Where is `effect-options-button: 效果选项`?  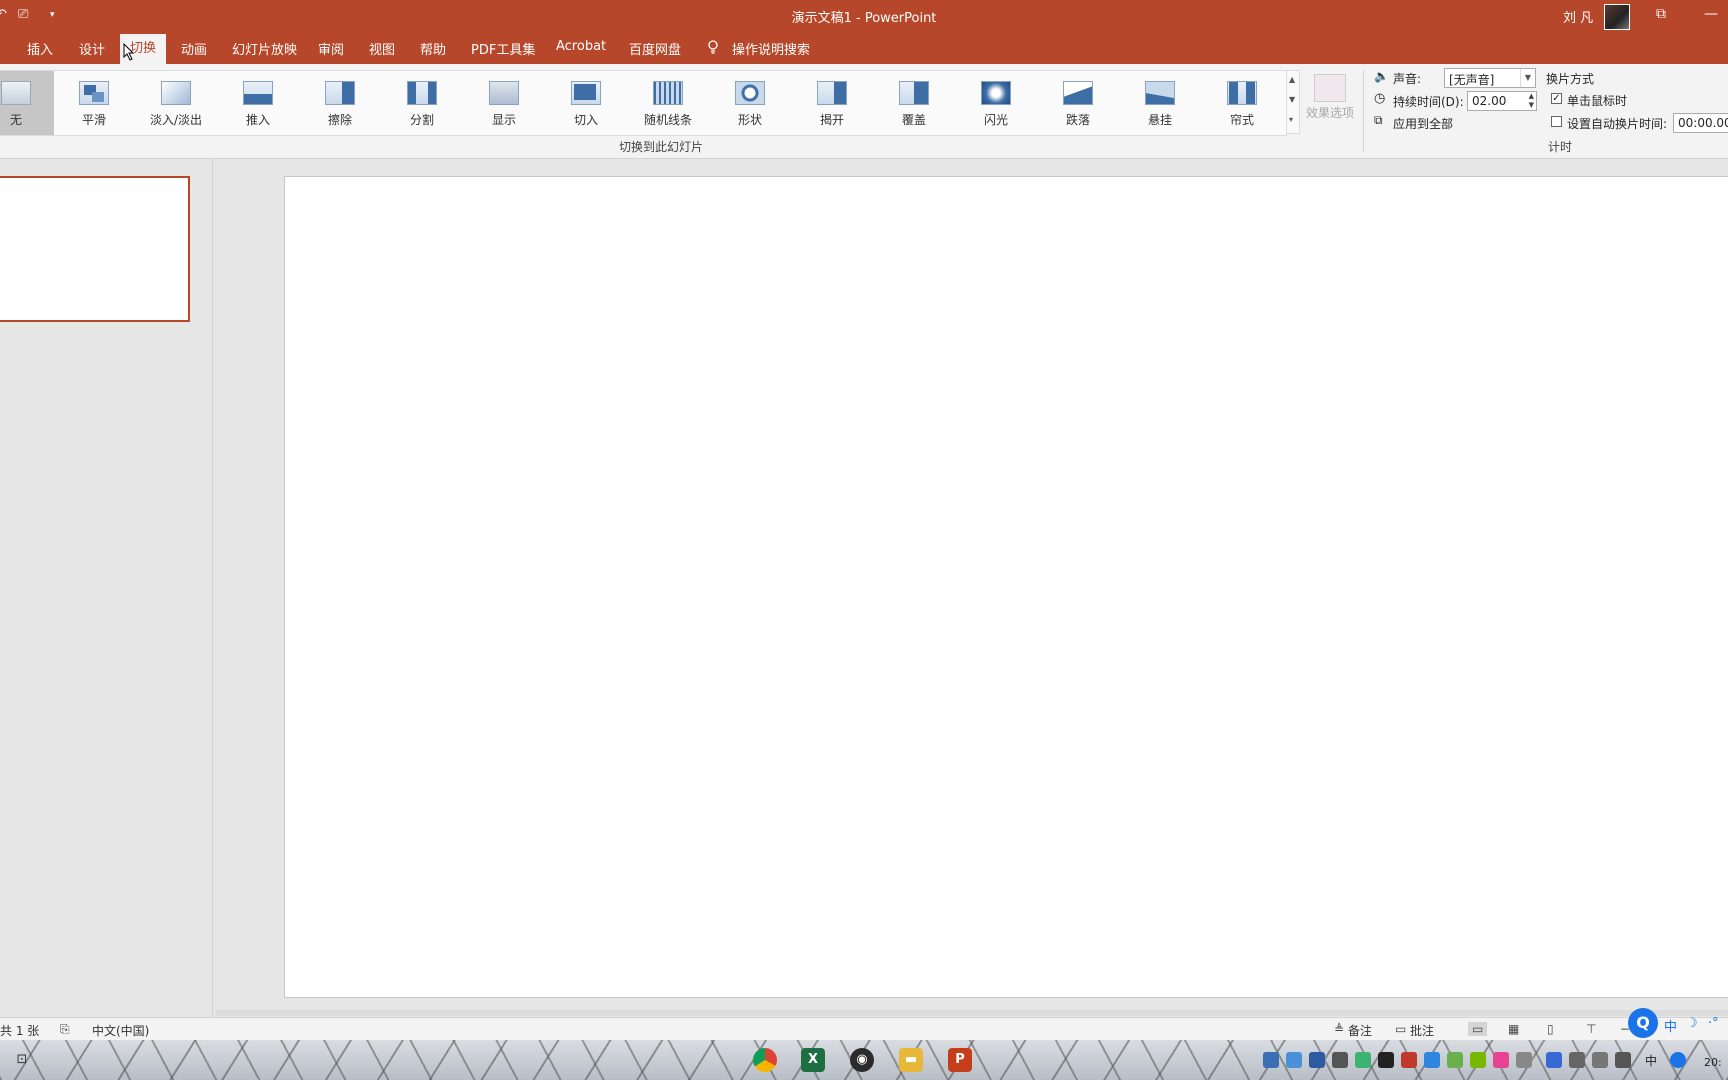 effect-options-button: 效果选项 is located at coordinates (1328, 104).